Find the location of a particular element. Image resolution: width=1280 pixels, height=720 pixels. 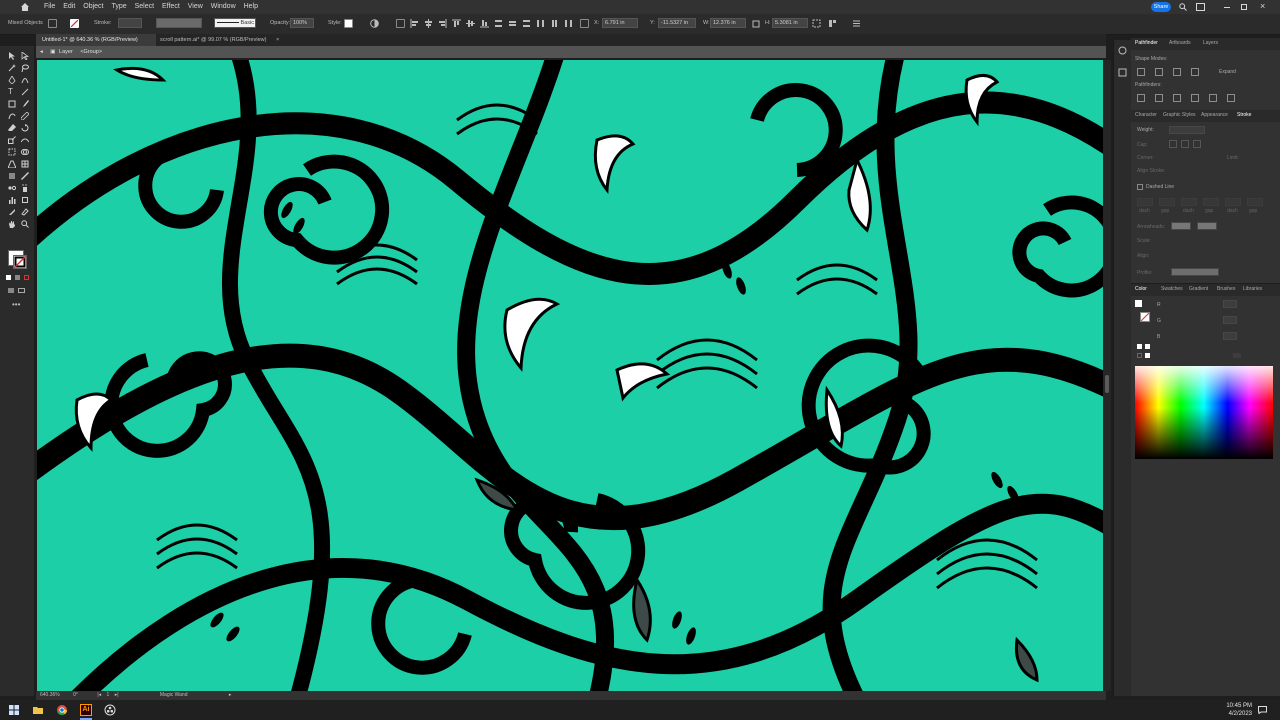

menu-view: View is located at coordinates (195, 7).